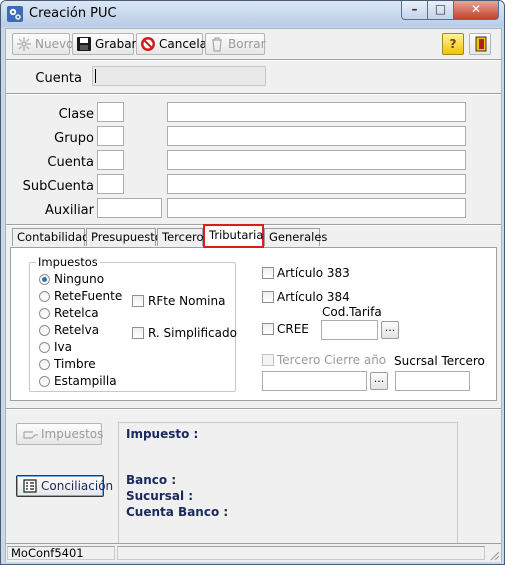  Describe the element at coordinates (79, 279) in the screenshot. I see `radio-ninguno-label: Ninguno` at that location.